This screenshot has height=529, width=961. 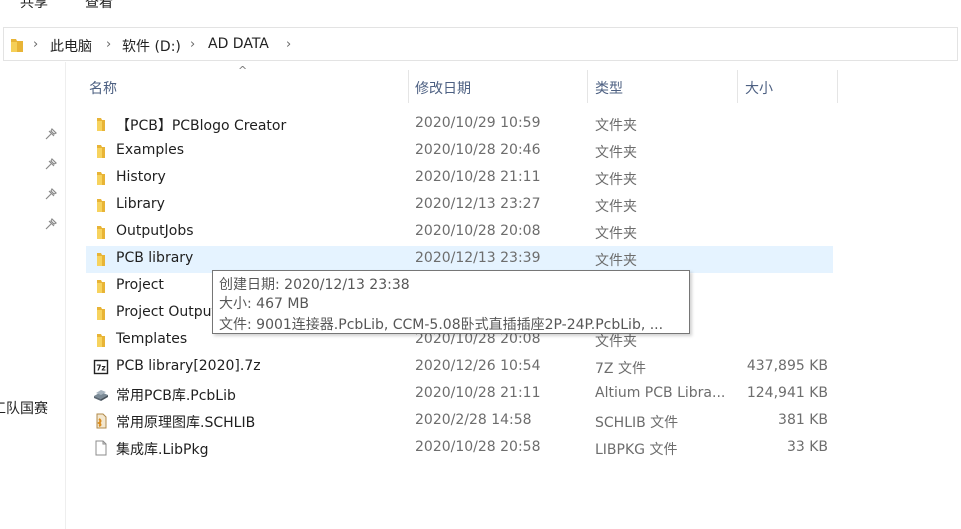 I want to click on file-date: 2020/12/13 23:27, so click(x=478, y=204).